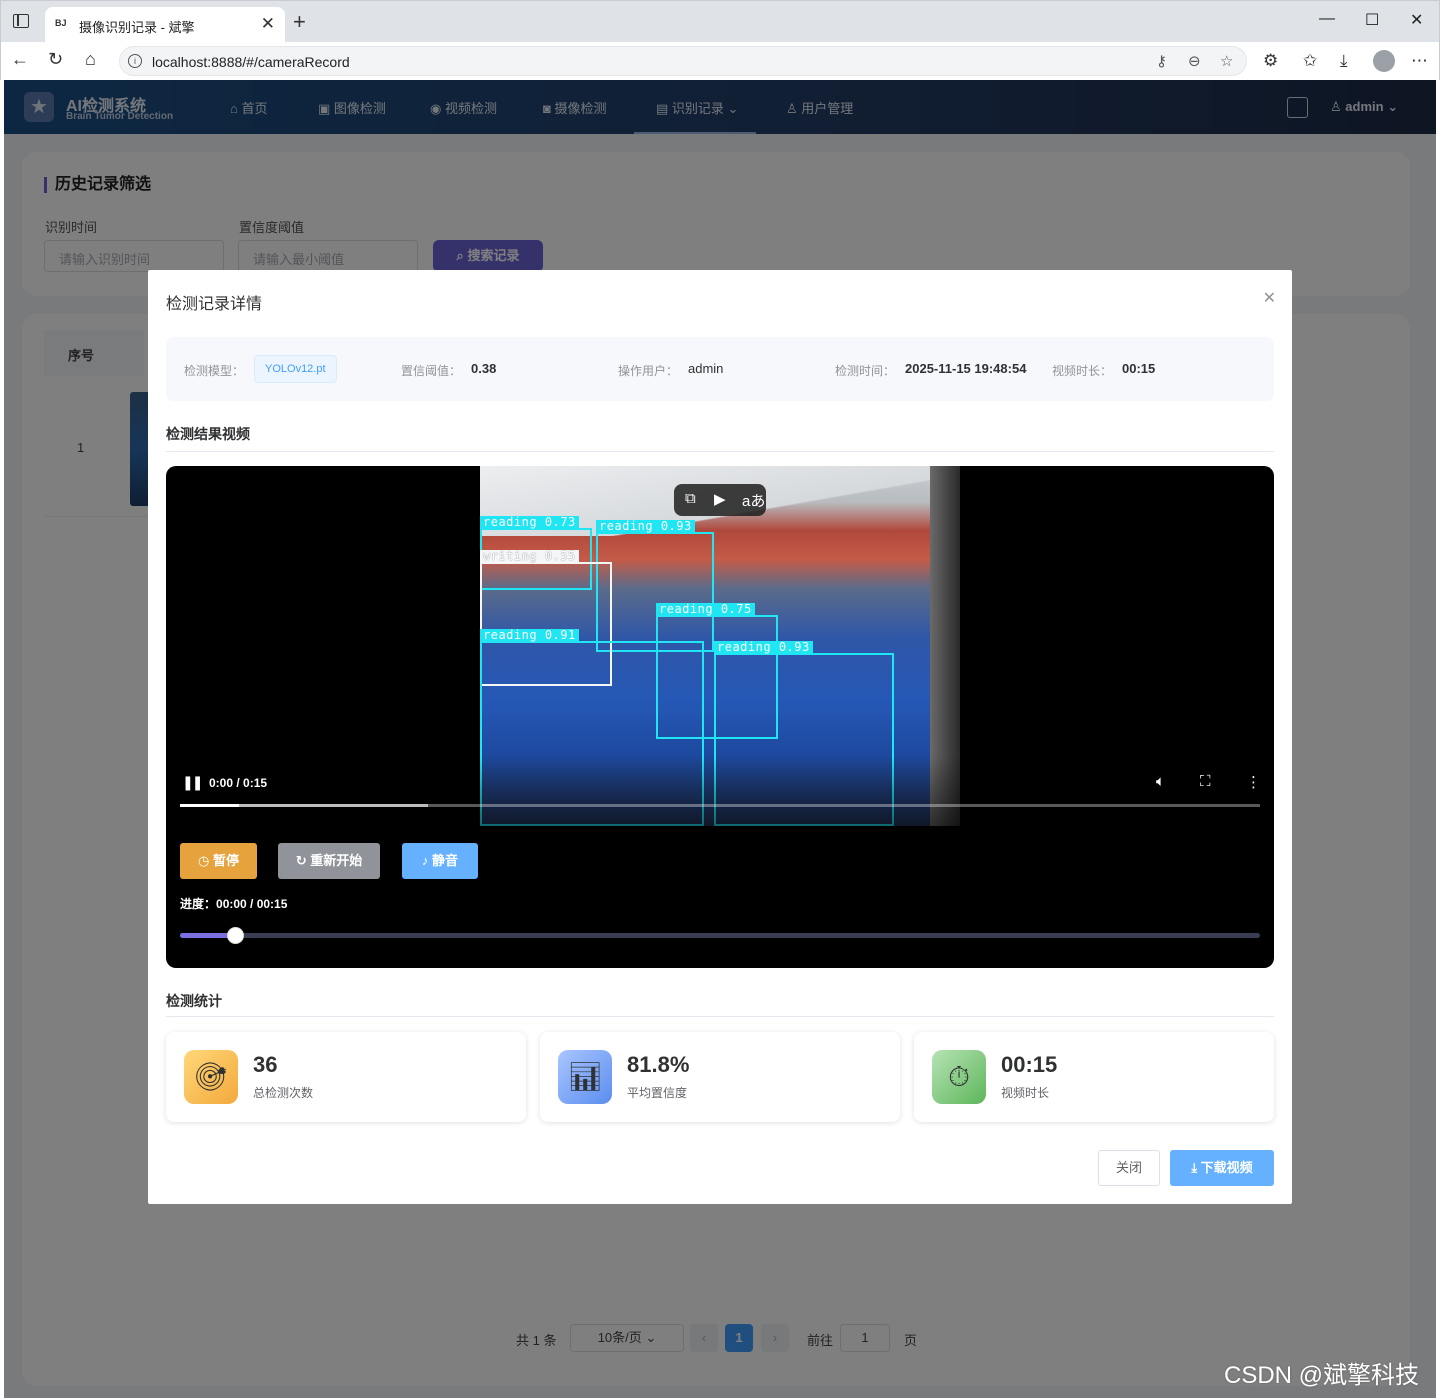 The image size is (1440, 1398). Describe the element at coordinates (1094, 1077) in the screenshot. I see `stat-card-duration: ⏱︎ 00:15 视频时长` at that location.